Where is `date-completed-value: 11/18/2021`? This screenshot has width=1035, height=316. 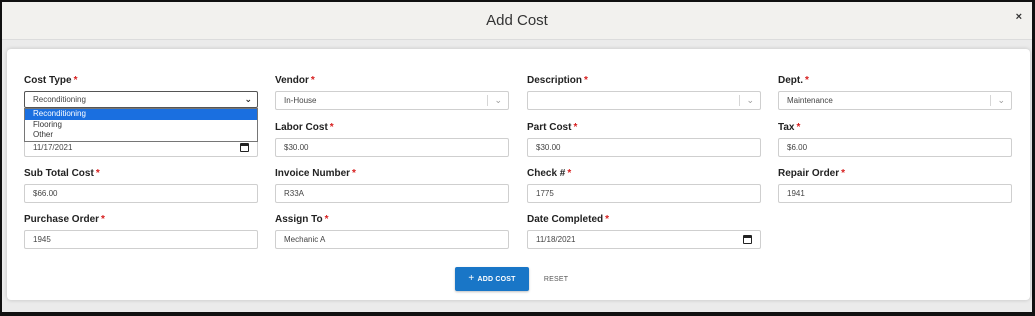
date-completed-value: 11/18/2021 is located at coordinates (556, 239).